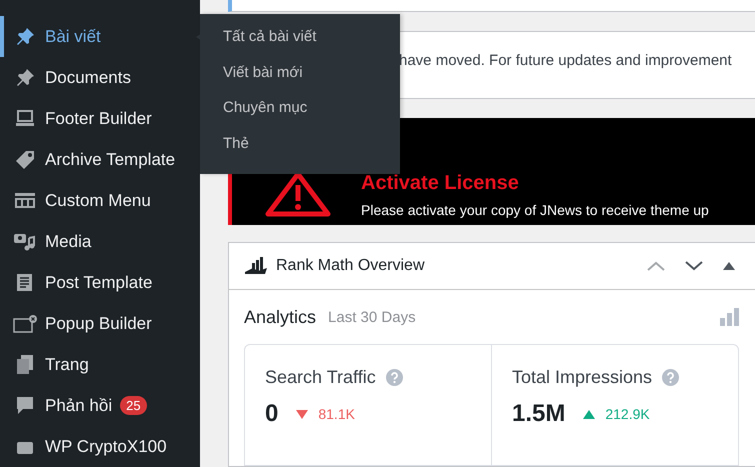 This screenshot has height=467, width=755. I want to click on menu-label: Phản hồi, so click(78, 406).